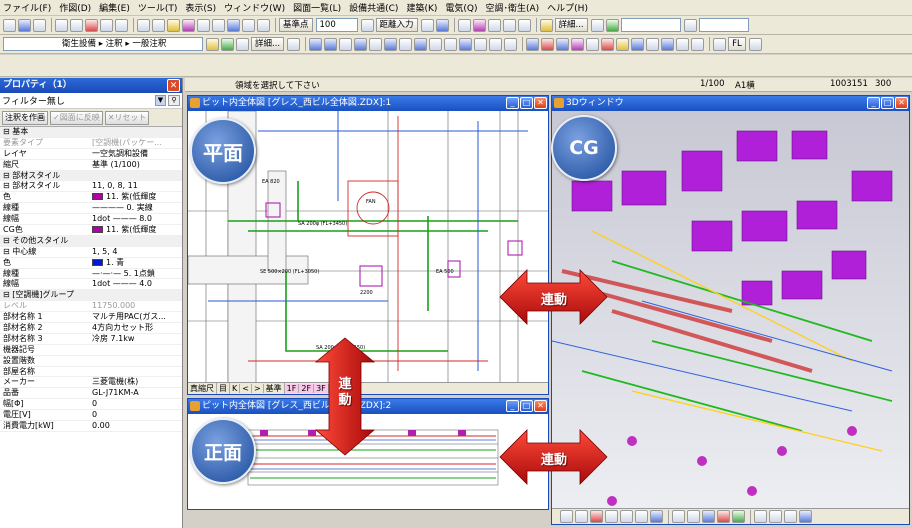 The width and height of the screenshot is (912, 528). I want to click on zoom-out-icon, so click(626, 516).